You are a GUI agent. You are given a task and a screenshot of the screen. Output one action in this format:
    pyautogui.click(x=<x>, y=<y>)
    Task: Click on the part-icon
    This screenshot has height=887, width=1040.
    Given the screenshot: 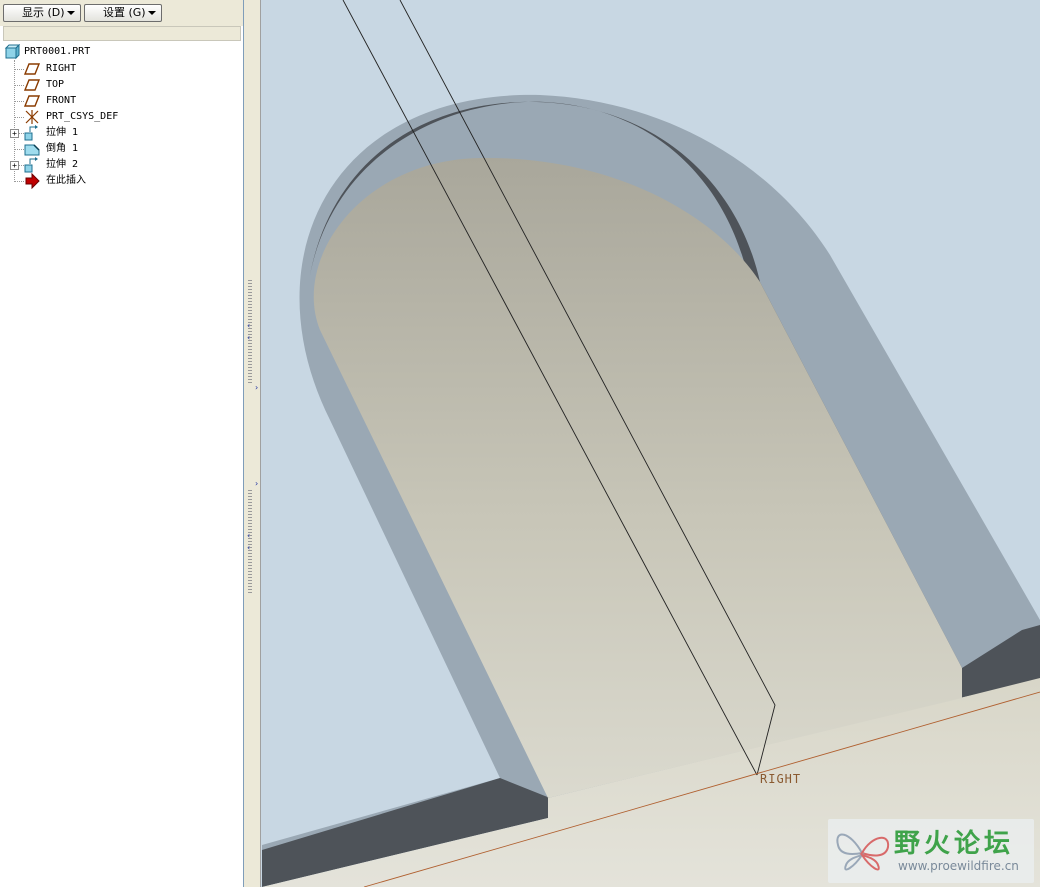 What is the action you would take?
    pyautogui.click(x=12, y=52)
    